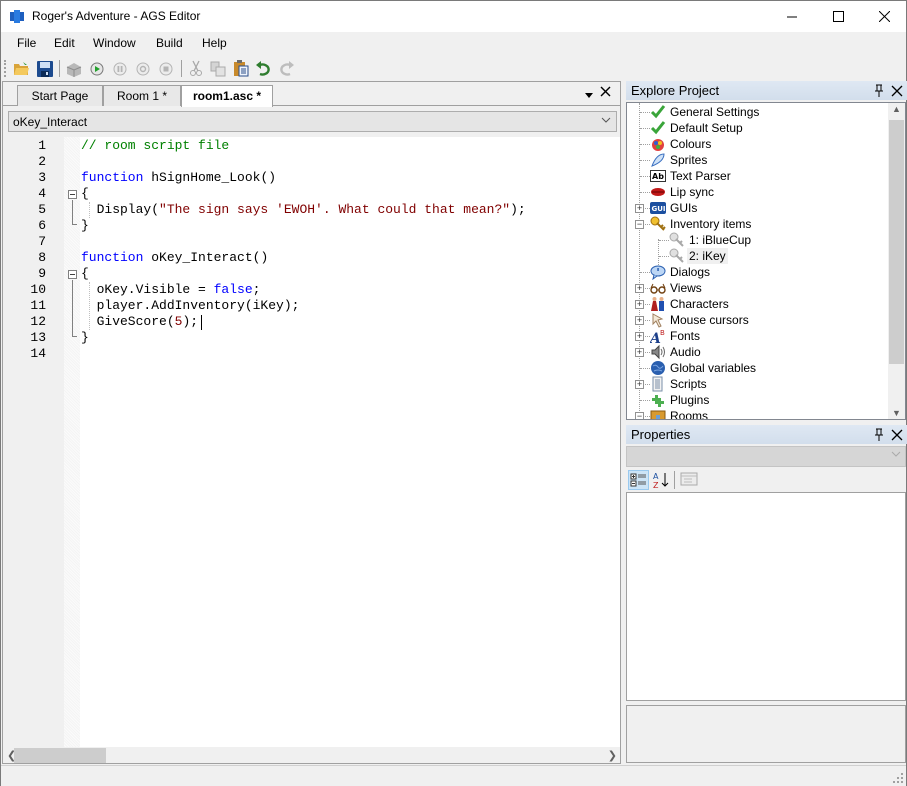 The height and width of the screenshot is (786, 907). I want to click on tree-vertical-scrollbar: ▲ ▼, so click(896, 261).